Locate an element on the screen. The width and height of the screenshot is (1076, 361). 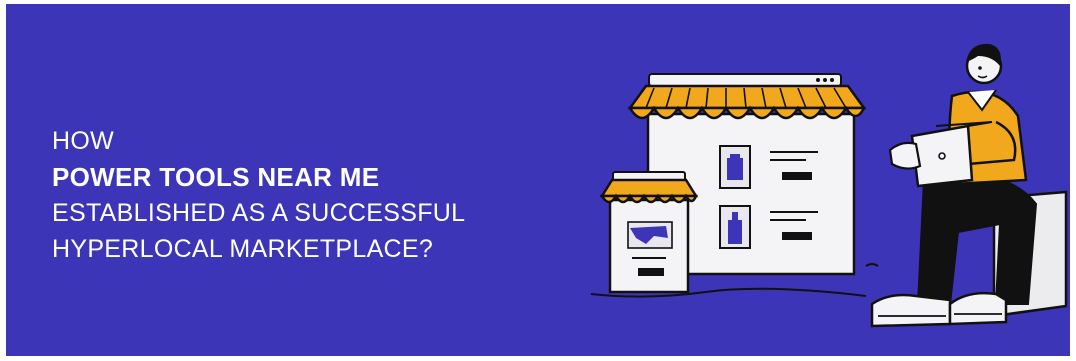
small-shop-icon is located at coordinates (649, 232).